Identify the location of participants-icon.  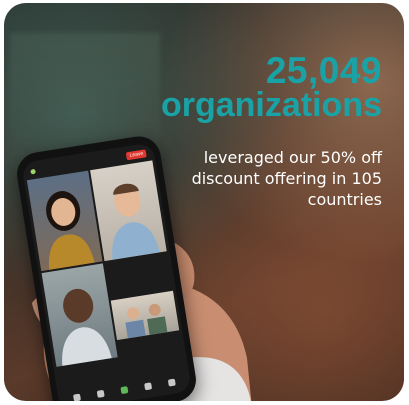
(148, 385).